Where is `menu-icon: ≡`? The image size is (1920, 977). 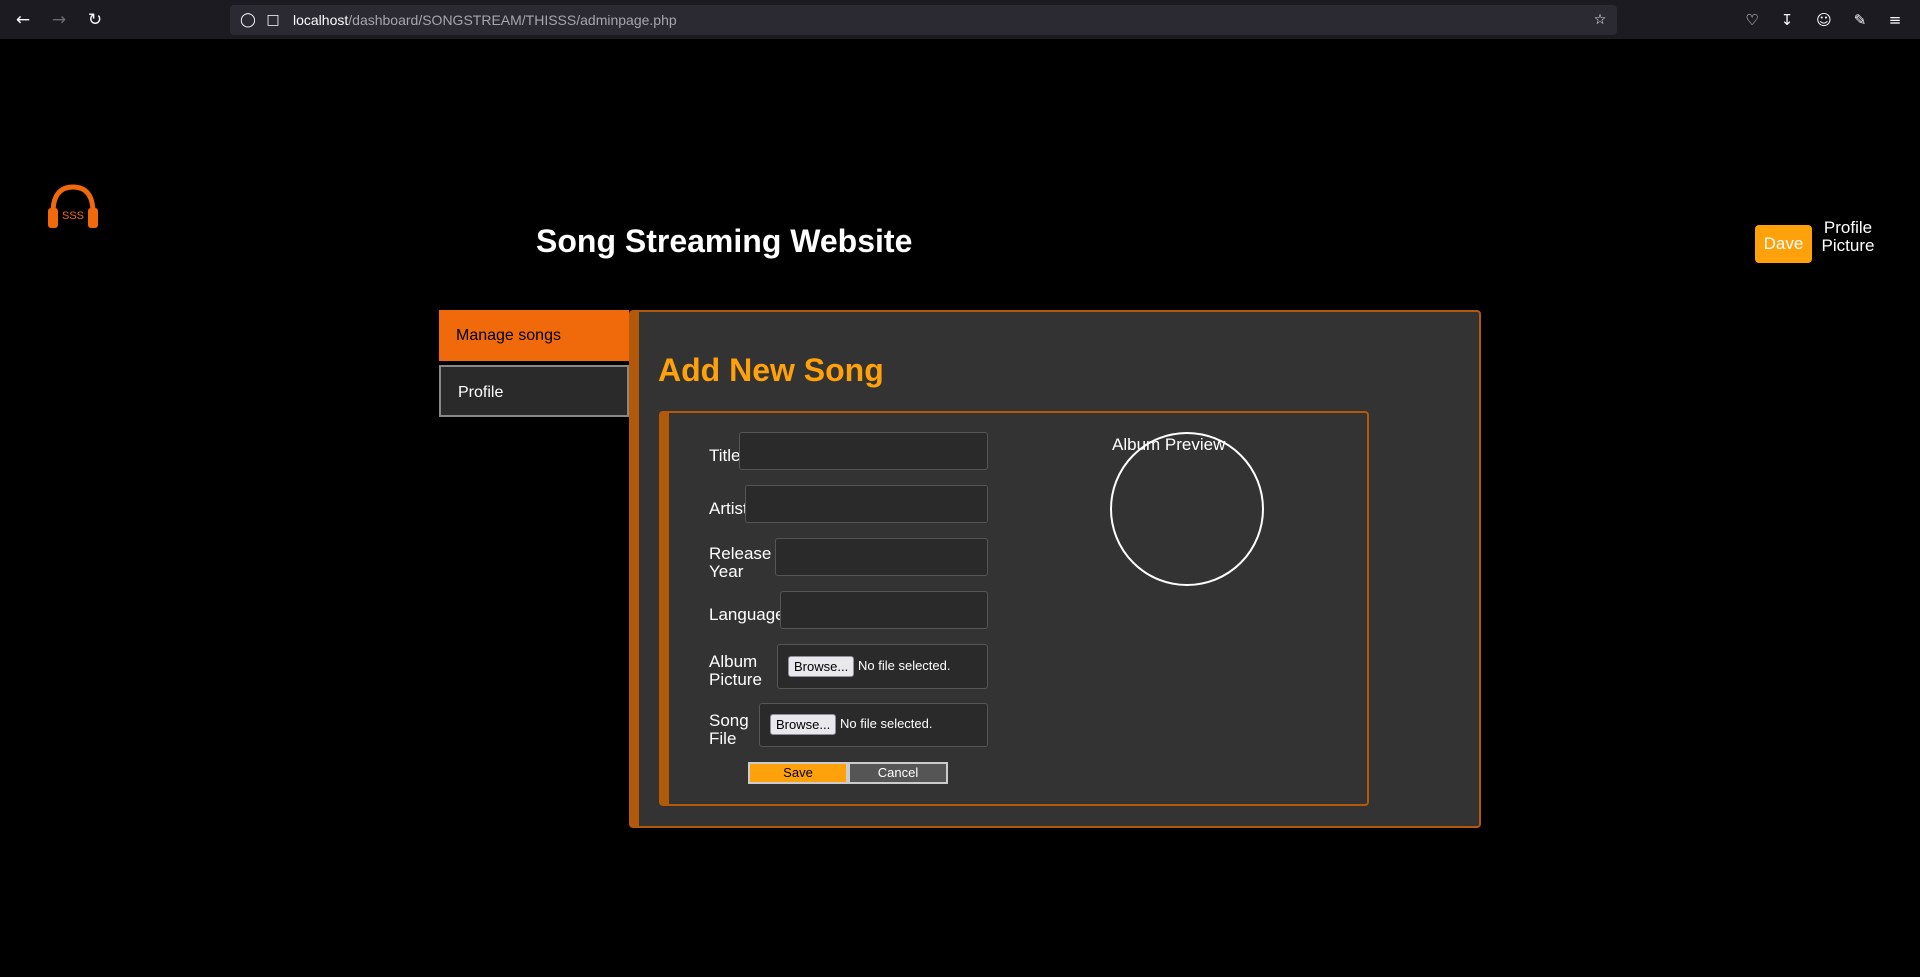 menu-icon: ≡ is located at coordinates (1895, 20).